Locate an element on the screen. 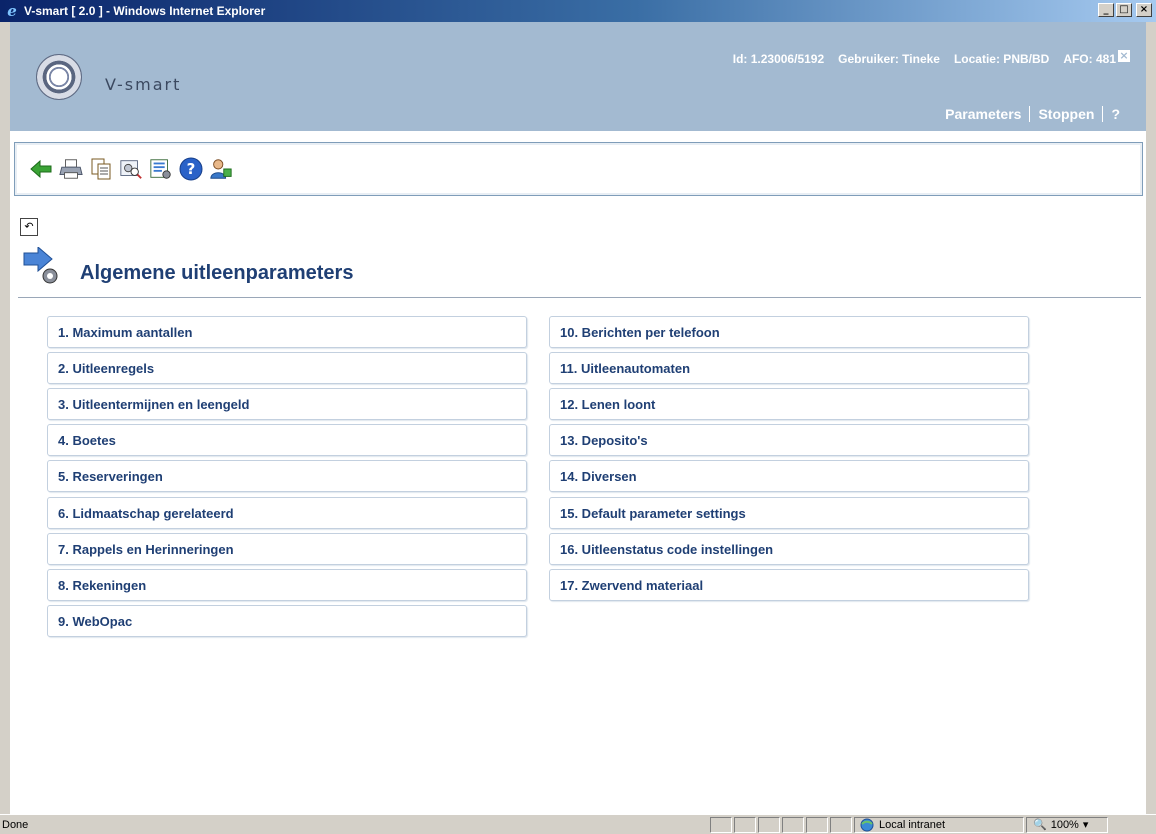 This screenshot has width=1156, height=834. menu-item-uitleenautomaten: 11. Uitleenautomaten is located at coordinates (789, 368).